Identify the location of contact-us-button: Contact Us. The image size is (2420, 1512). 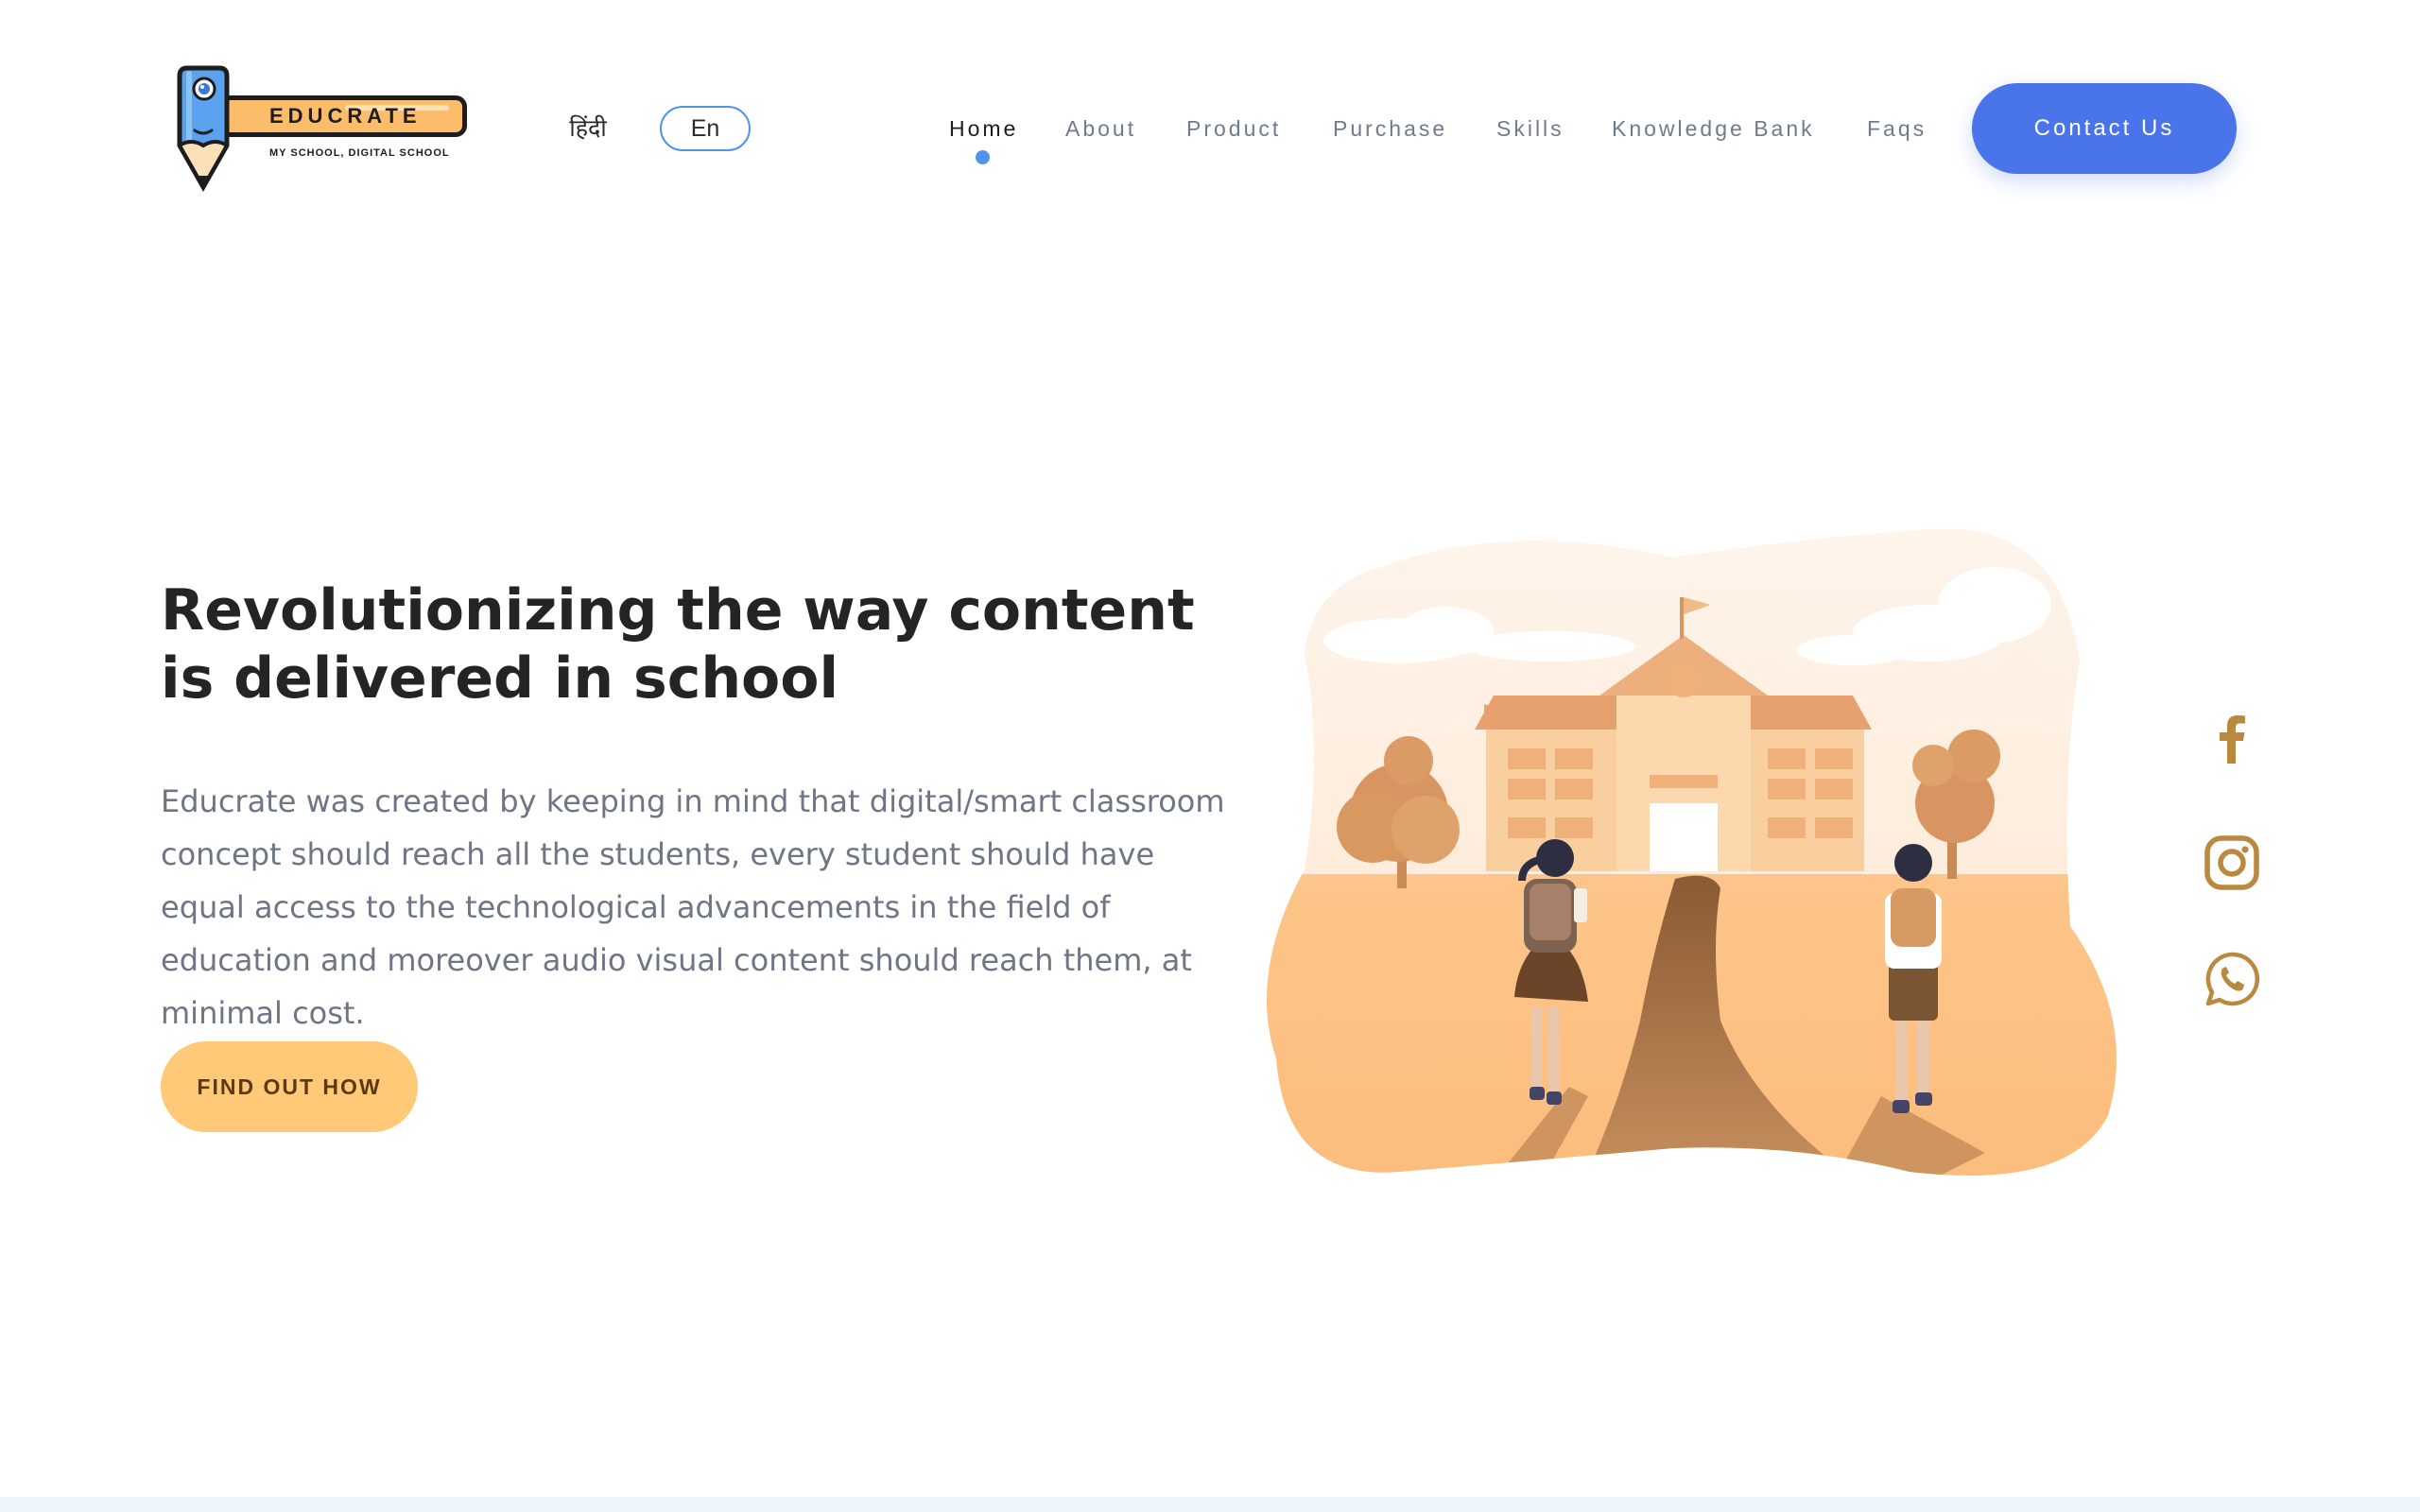
(2104, 128).